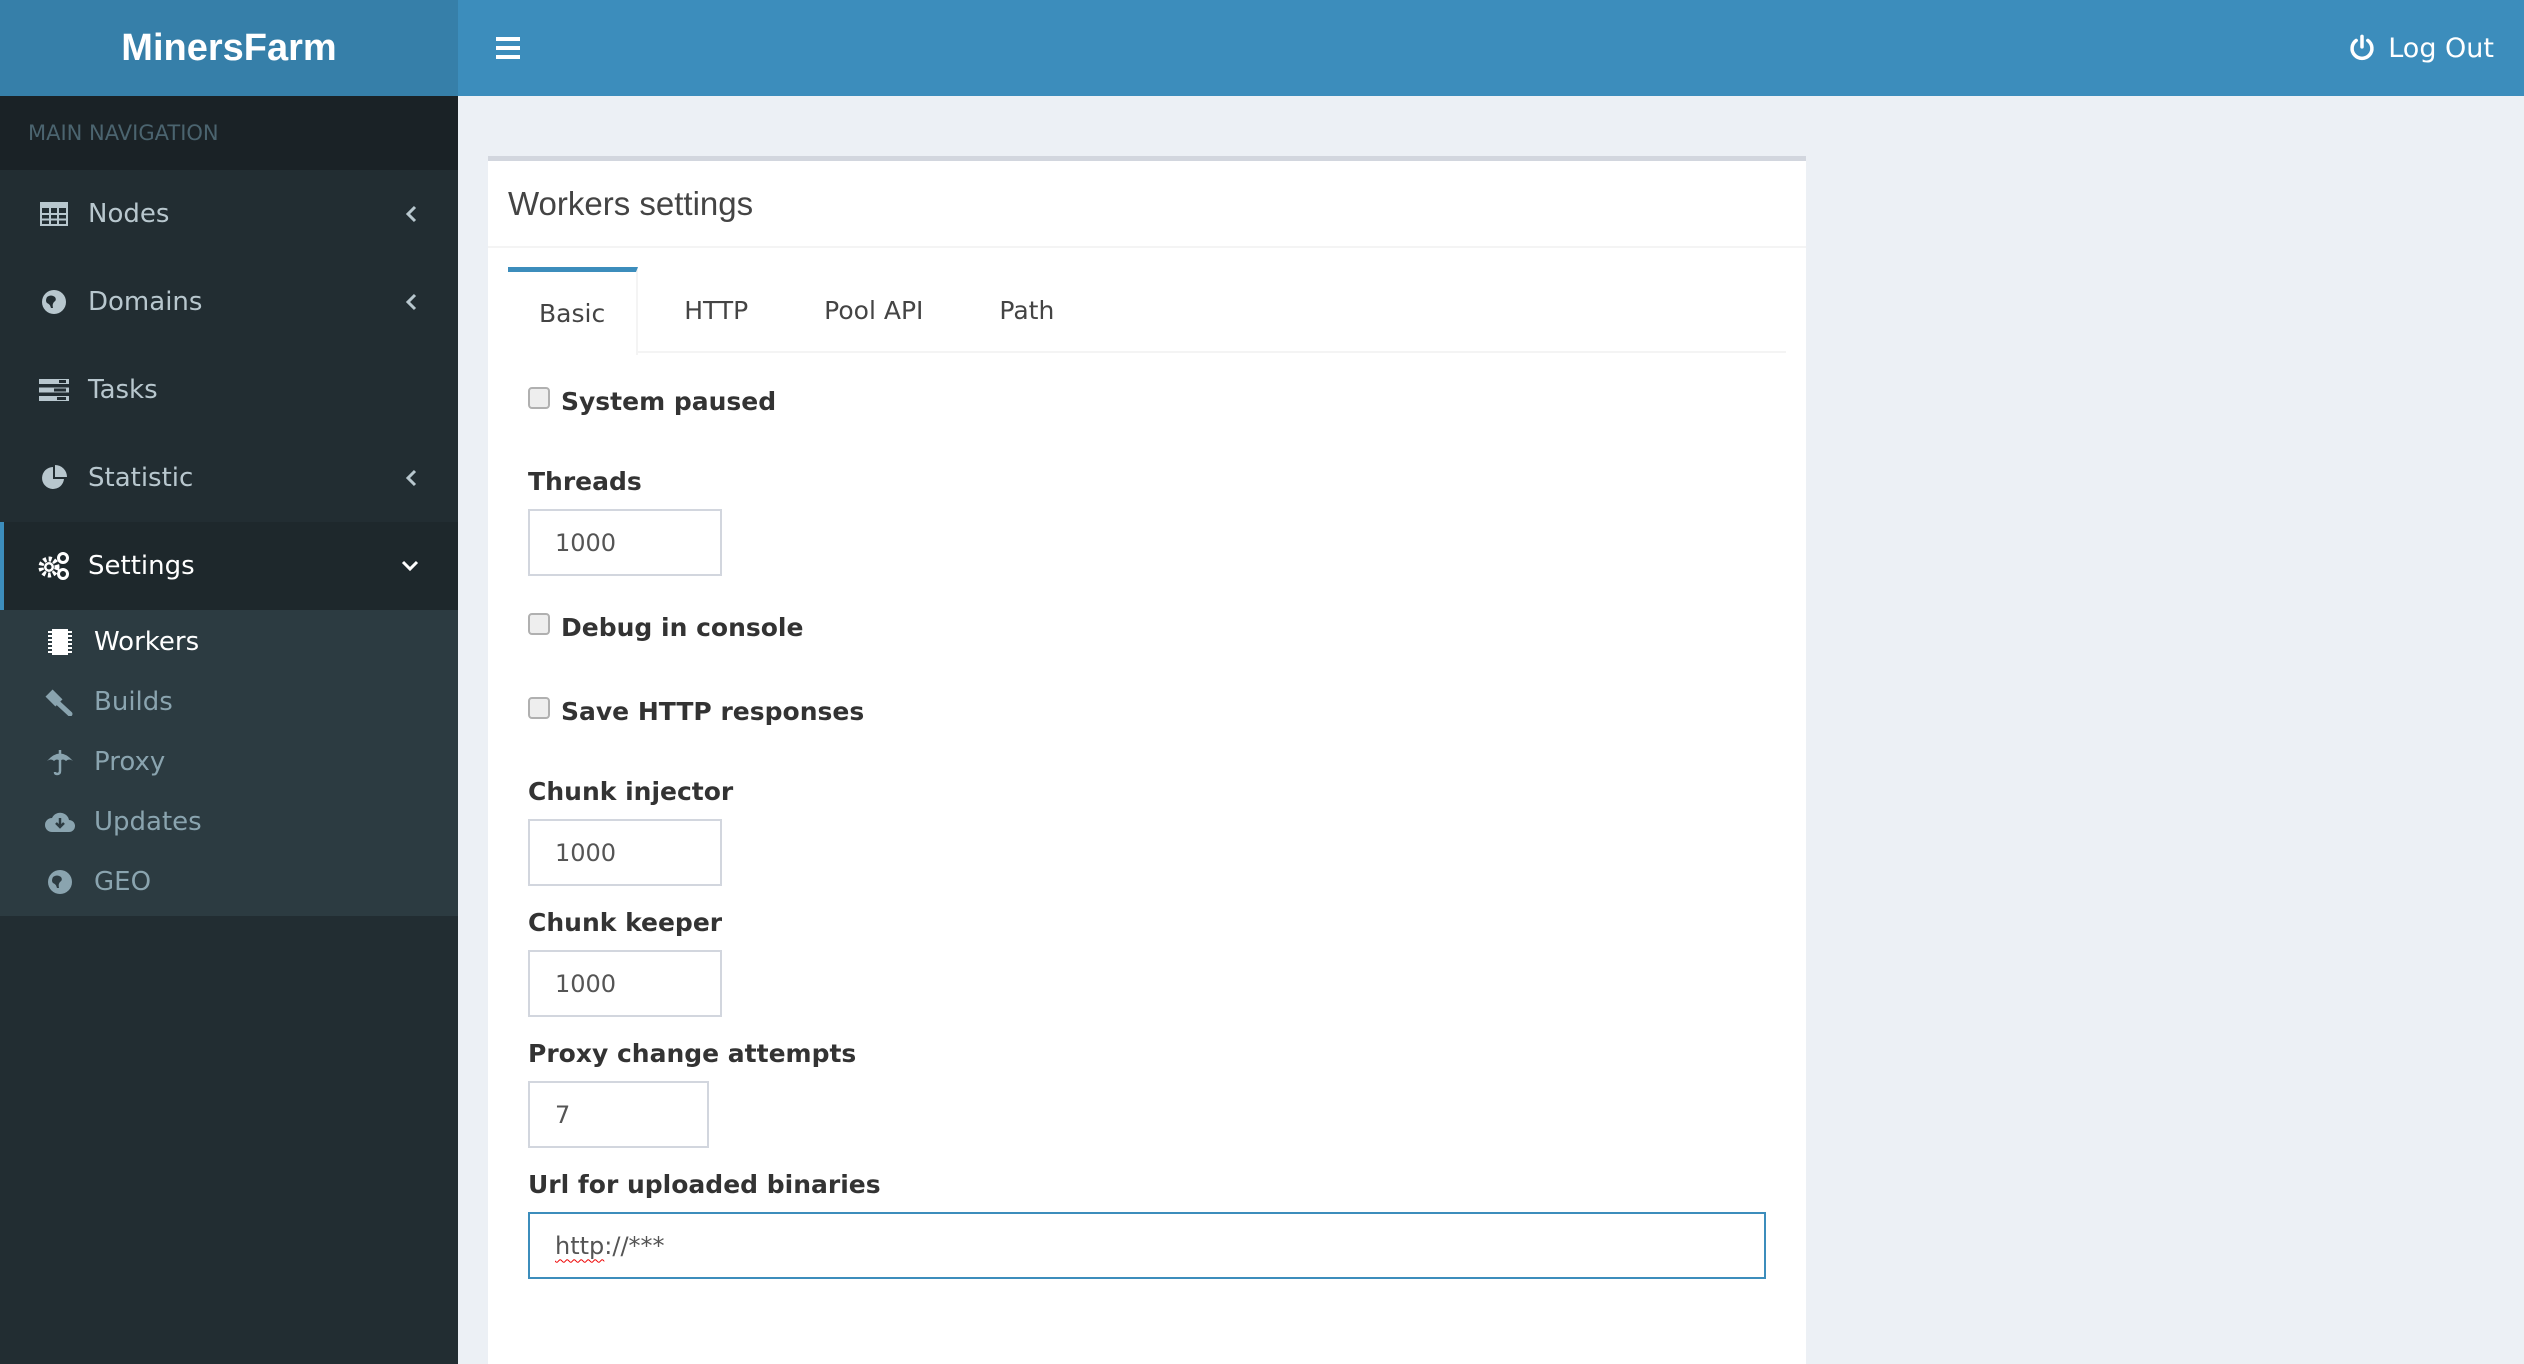 Image resolution: width=2524 pixels, height=1364 pixels. Describe the element at coordinates (625, 922) in the screenshot. I see `chunk-keeper-label: Chunk keeper` at that location.